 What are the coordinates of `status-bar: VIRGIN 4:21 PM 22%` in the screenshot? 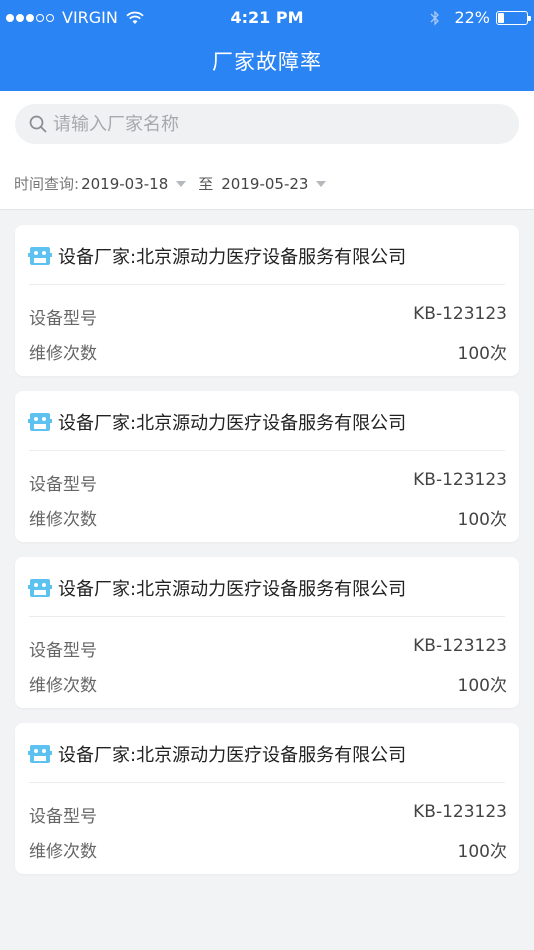 It's located at (267, 18).